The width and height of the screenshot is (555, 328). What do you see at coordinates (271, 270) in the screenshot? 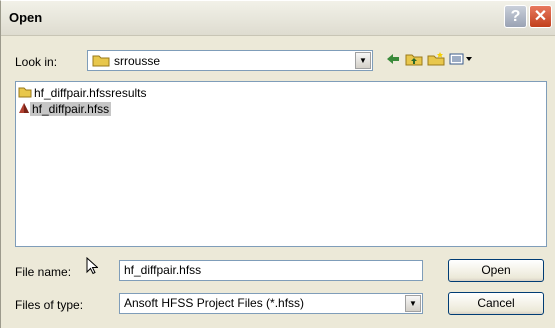
I see `file-name-field: hf_diffpair.hfss` at bounding box center [271, 270].